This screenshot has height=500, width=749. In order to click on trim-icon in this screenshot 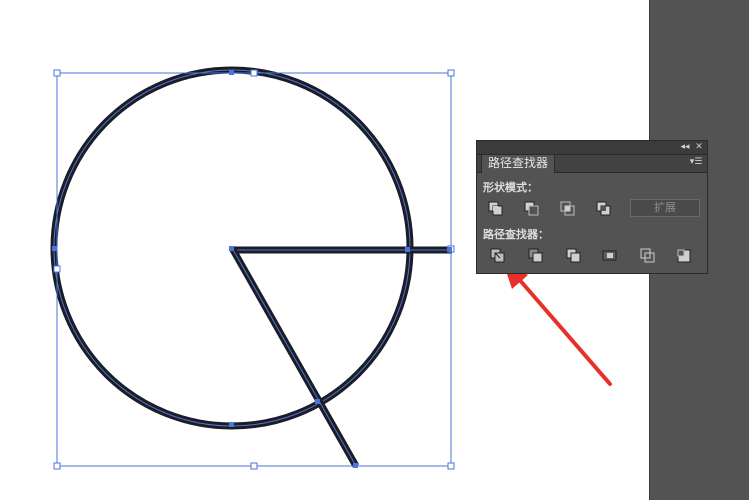, I will do `click(536, 256)`.